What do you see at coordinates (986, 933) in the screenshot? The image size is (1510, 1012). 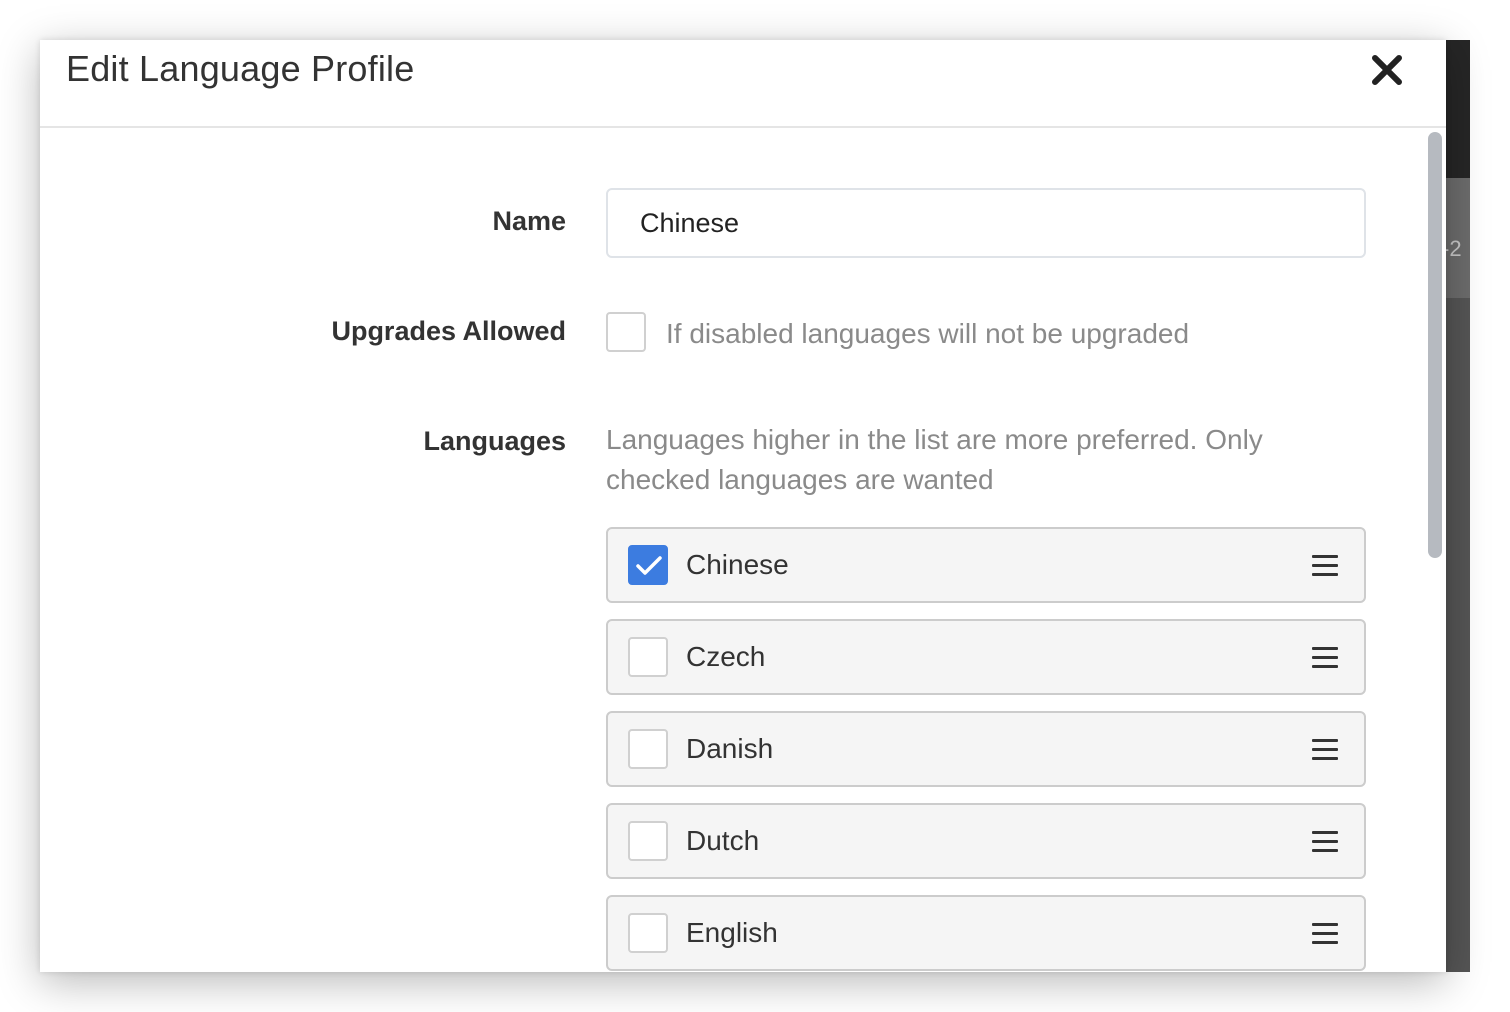 I see `language-item-english: English` at bounding box center [986, 933].